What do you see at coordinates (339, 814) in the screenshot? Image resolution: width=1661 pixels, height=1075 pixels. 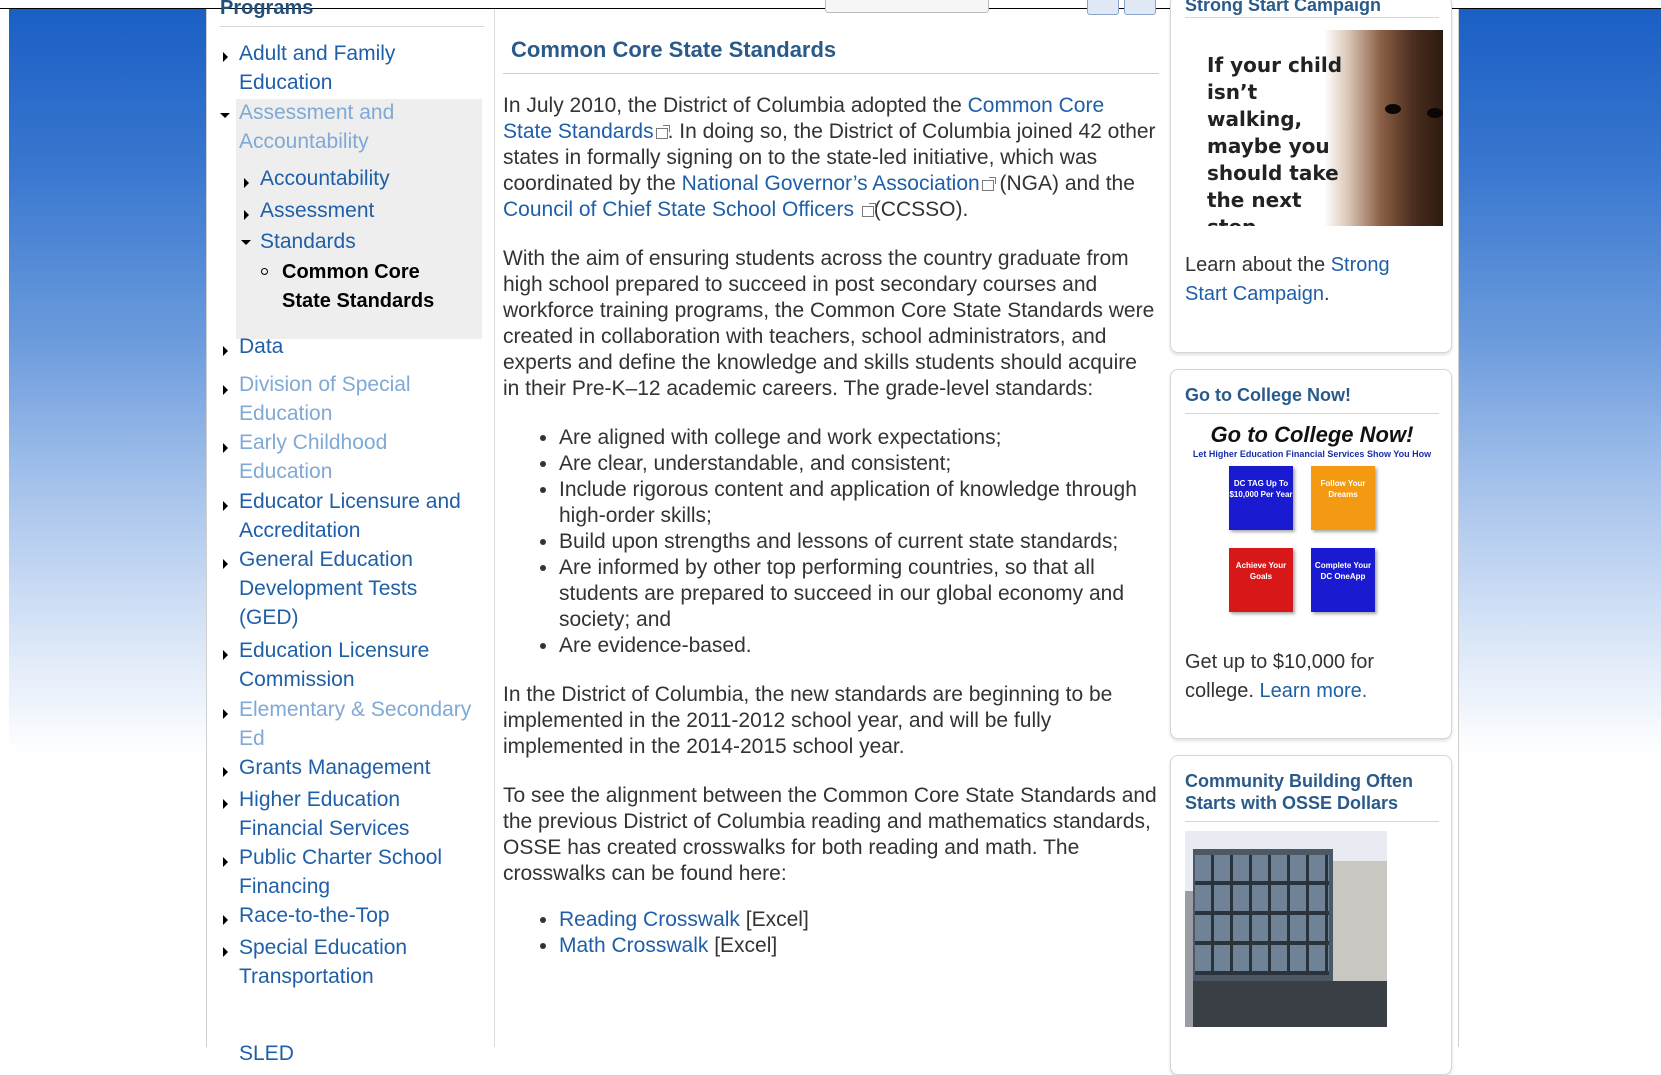 I see `sidebar-item-higher-education: Higher Education Financial Services` at bounding box center [339, 814].